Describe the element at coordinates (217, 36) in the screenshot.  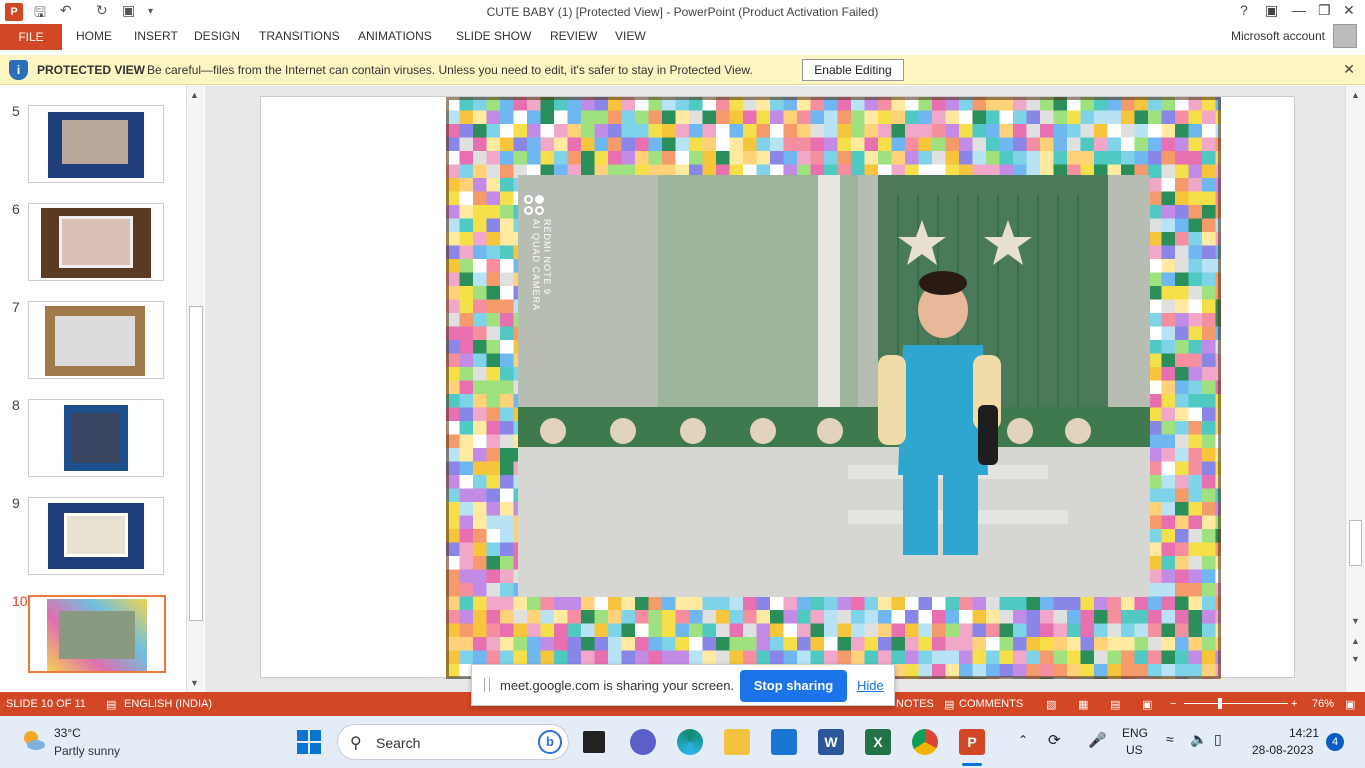
I see `tab-design: DESIGN` at that location.